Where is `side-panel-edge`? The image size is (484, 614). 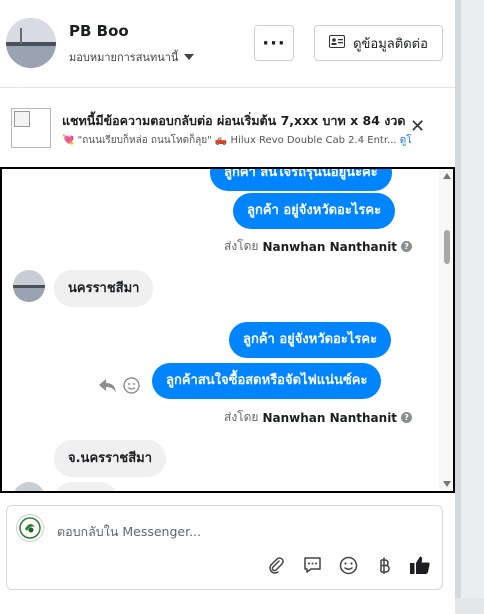
side-panel-edge is located at coordinates (469, 307).